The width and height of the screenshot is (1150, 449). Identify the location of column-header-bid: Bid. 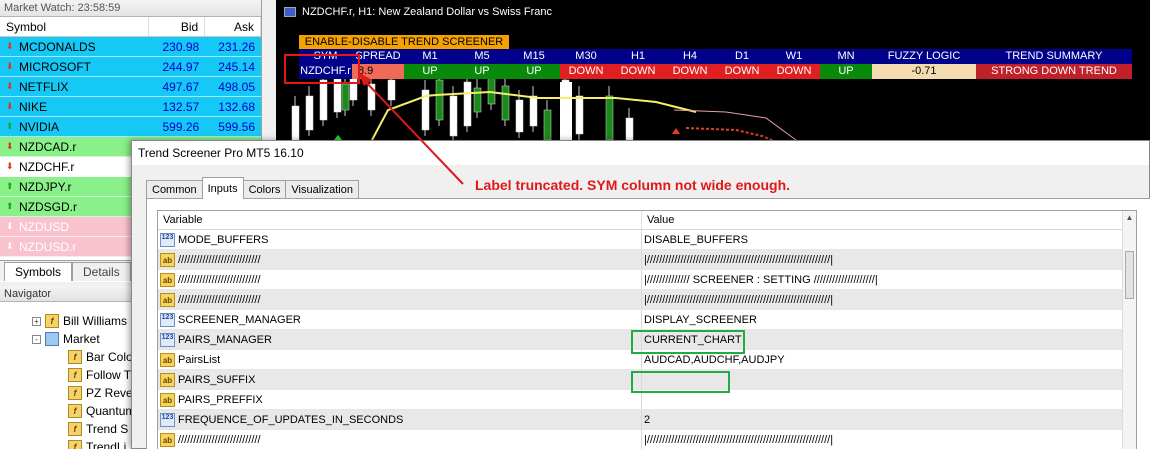
(177, 26).